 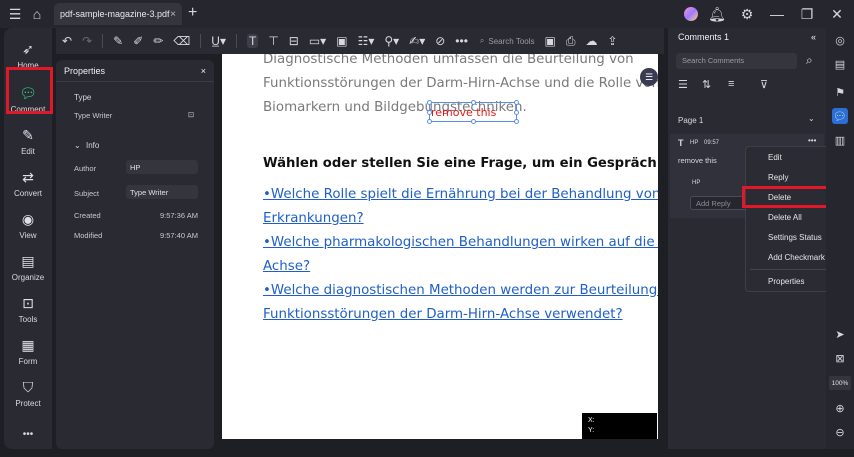 What do you see at coordinates (796, 257) in the screenshot?
I see `menu-item-label: Add Checkmark` at bounding box center [796, 257].